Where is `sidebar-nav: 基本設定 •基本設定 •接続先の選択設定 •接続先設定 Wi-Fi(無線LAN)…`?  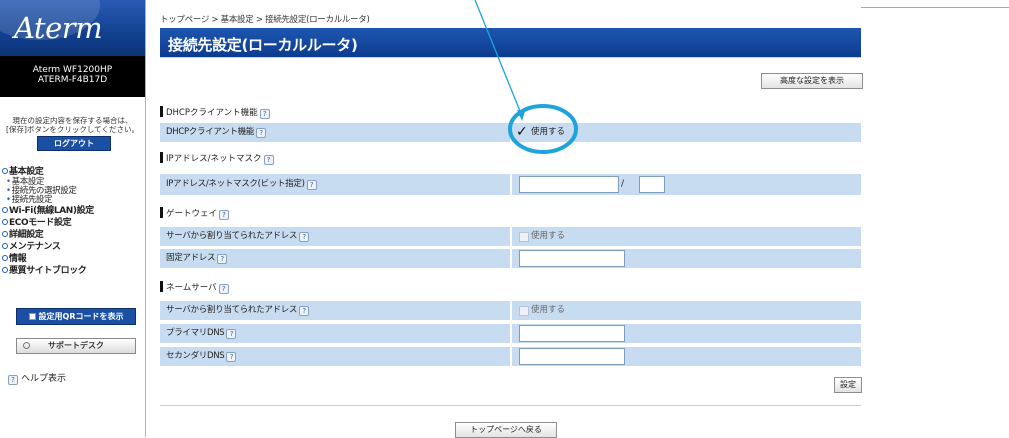
sidebar-nav: 基本設定 •基本設定 •接続先の選択設定 •接続先設定 Wi-Fi(無線LAN)… is located at coordinates (73, 221).